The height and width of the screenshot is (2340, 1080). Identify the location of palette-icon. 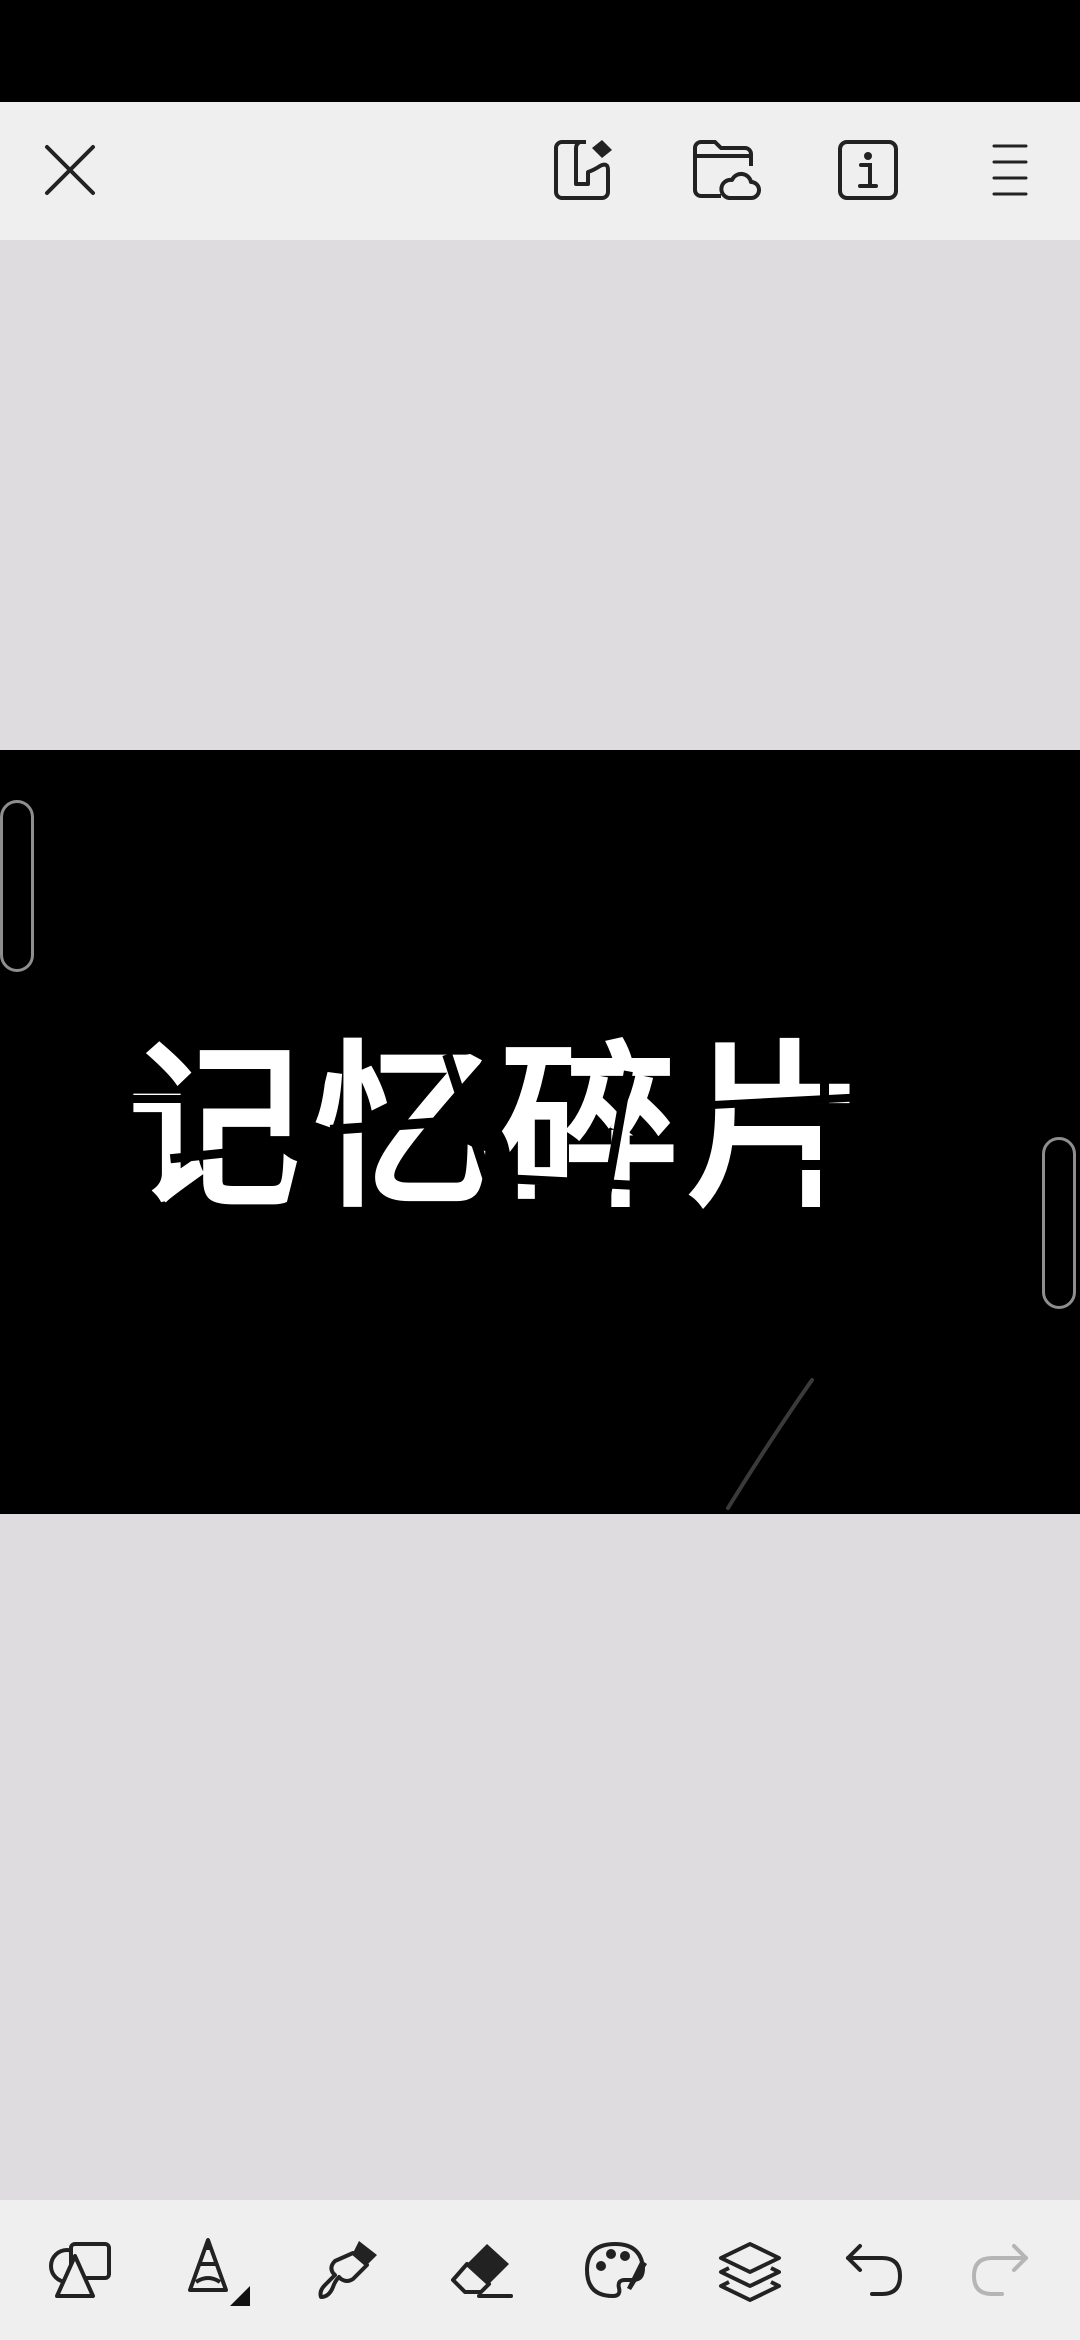
(616, 2270).